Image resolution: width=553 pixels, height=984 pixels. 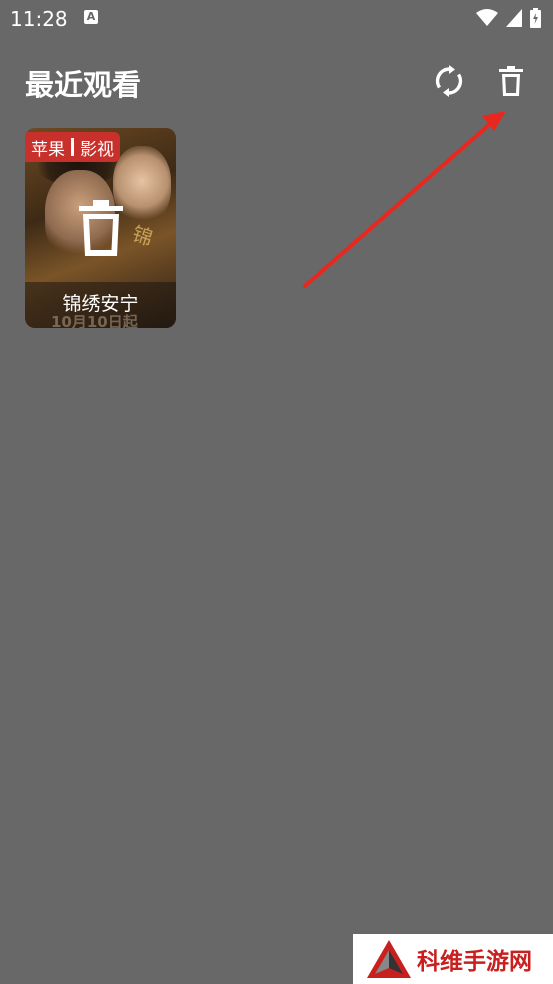 I want to click on history-card: 锦 苹果 影视 10月10日起 锦绣安宁, so click(x=100, y=228).